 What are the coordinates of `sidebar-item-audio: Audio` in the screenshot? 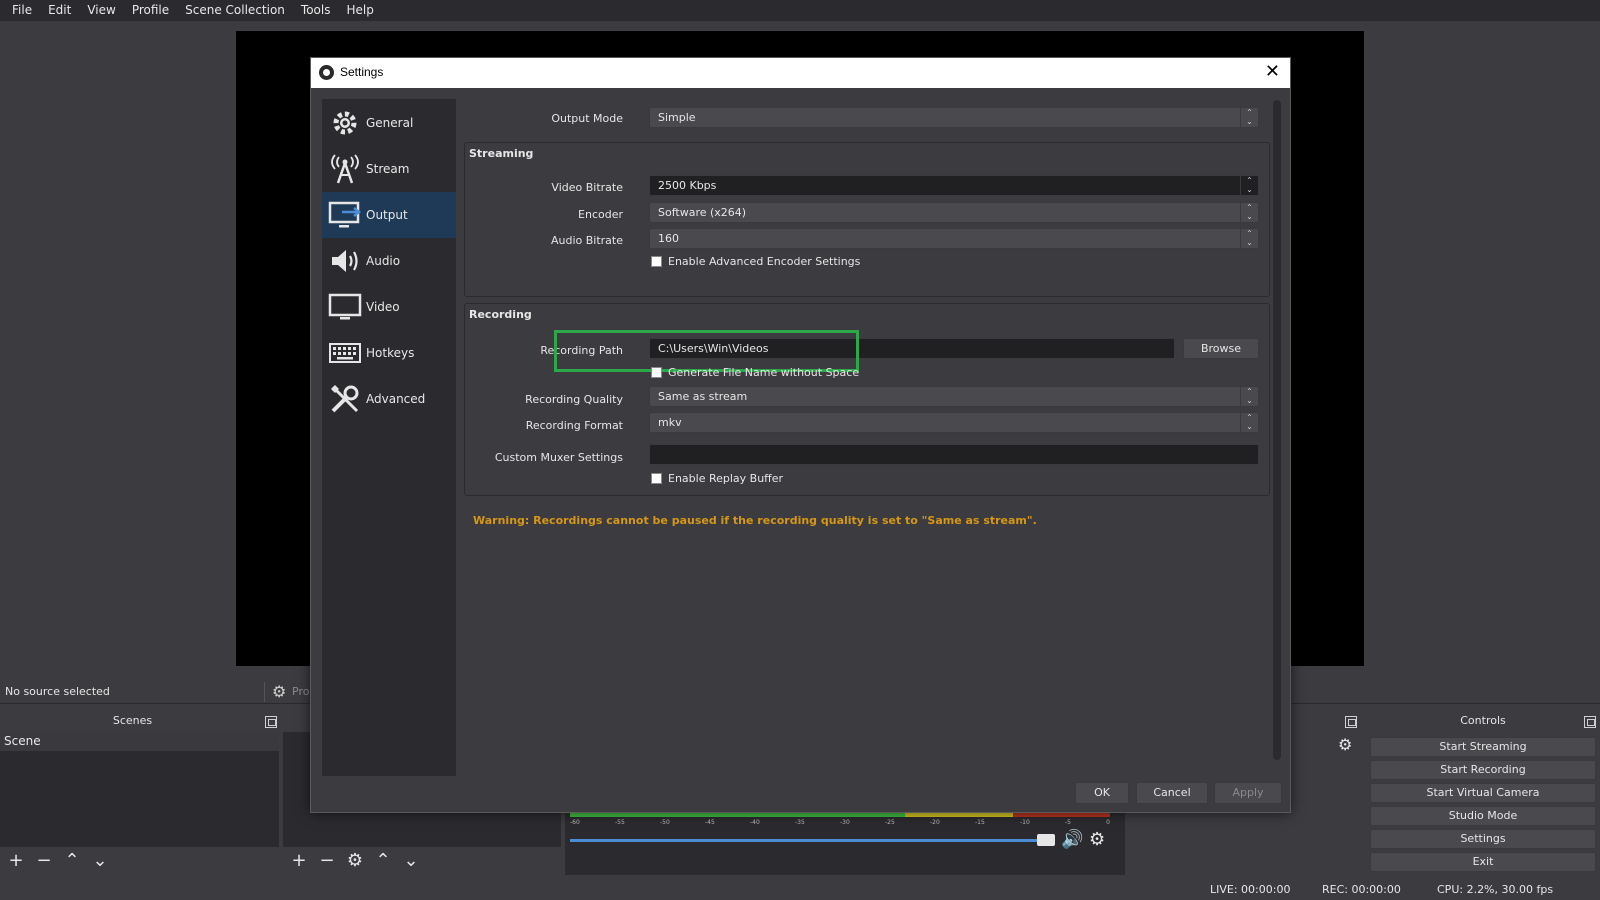 It's located at (389, 261).